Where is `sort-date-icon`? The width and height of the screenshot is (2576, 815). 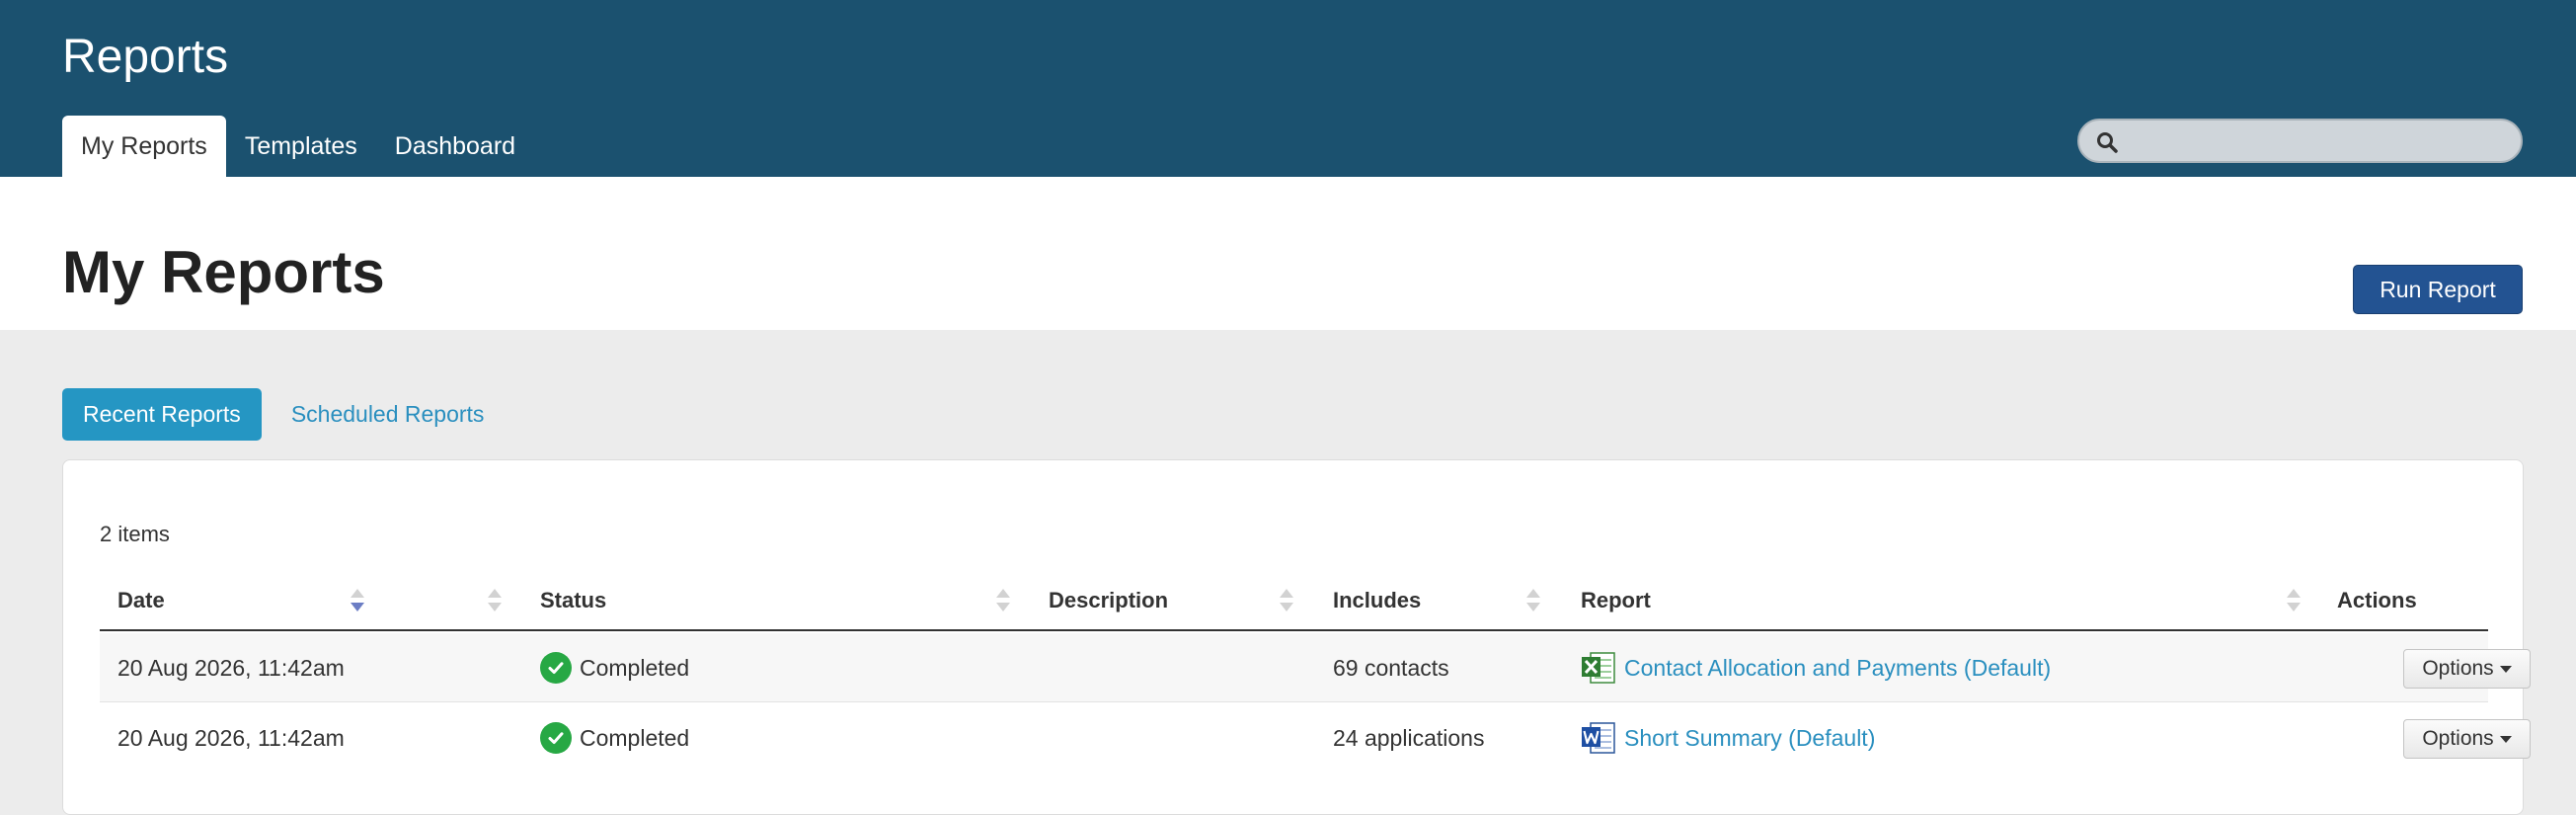
sort-date-icon is located at coordinates (357, 601).